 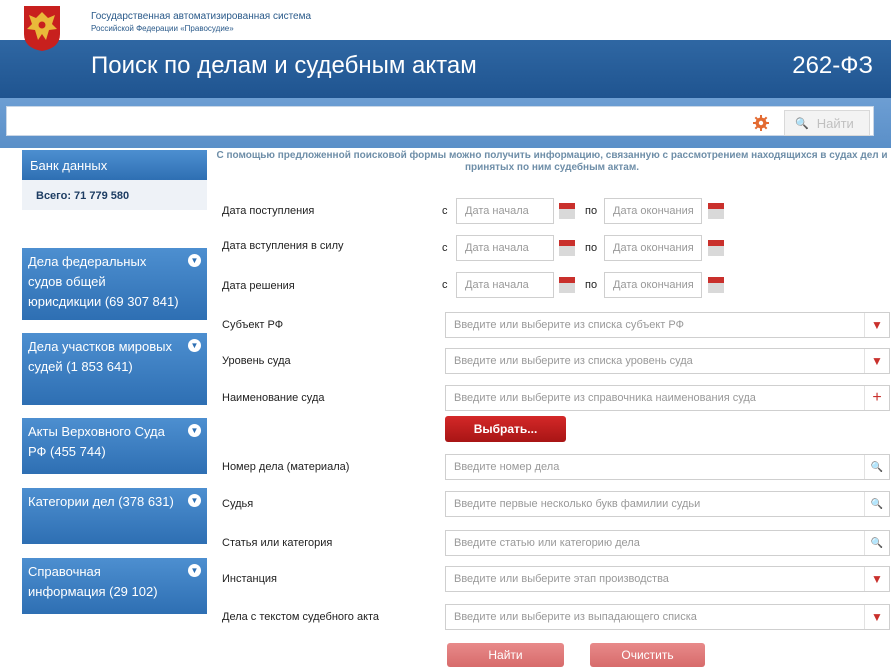 What do you see at coordinates (507, 467) in the screenshot?
I see `case-number-placeholder: Введите номер дела` at bounding box center [507, 467].